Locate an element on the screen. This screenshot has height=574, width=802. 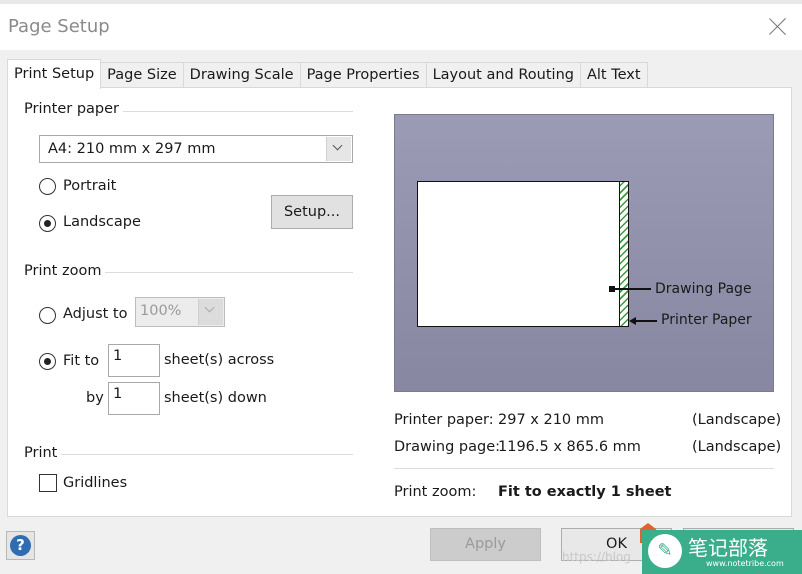
printer-paper-info-value: 297 x 210 mm is located at coordinates (551, 420).